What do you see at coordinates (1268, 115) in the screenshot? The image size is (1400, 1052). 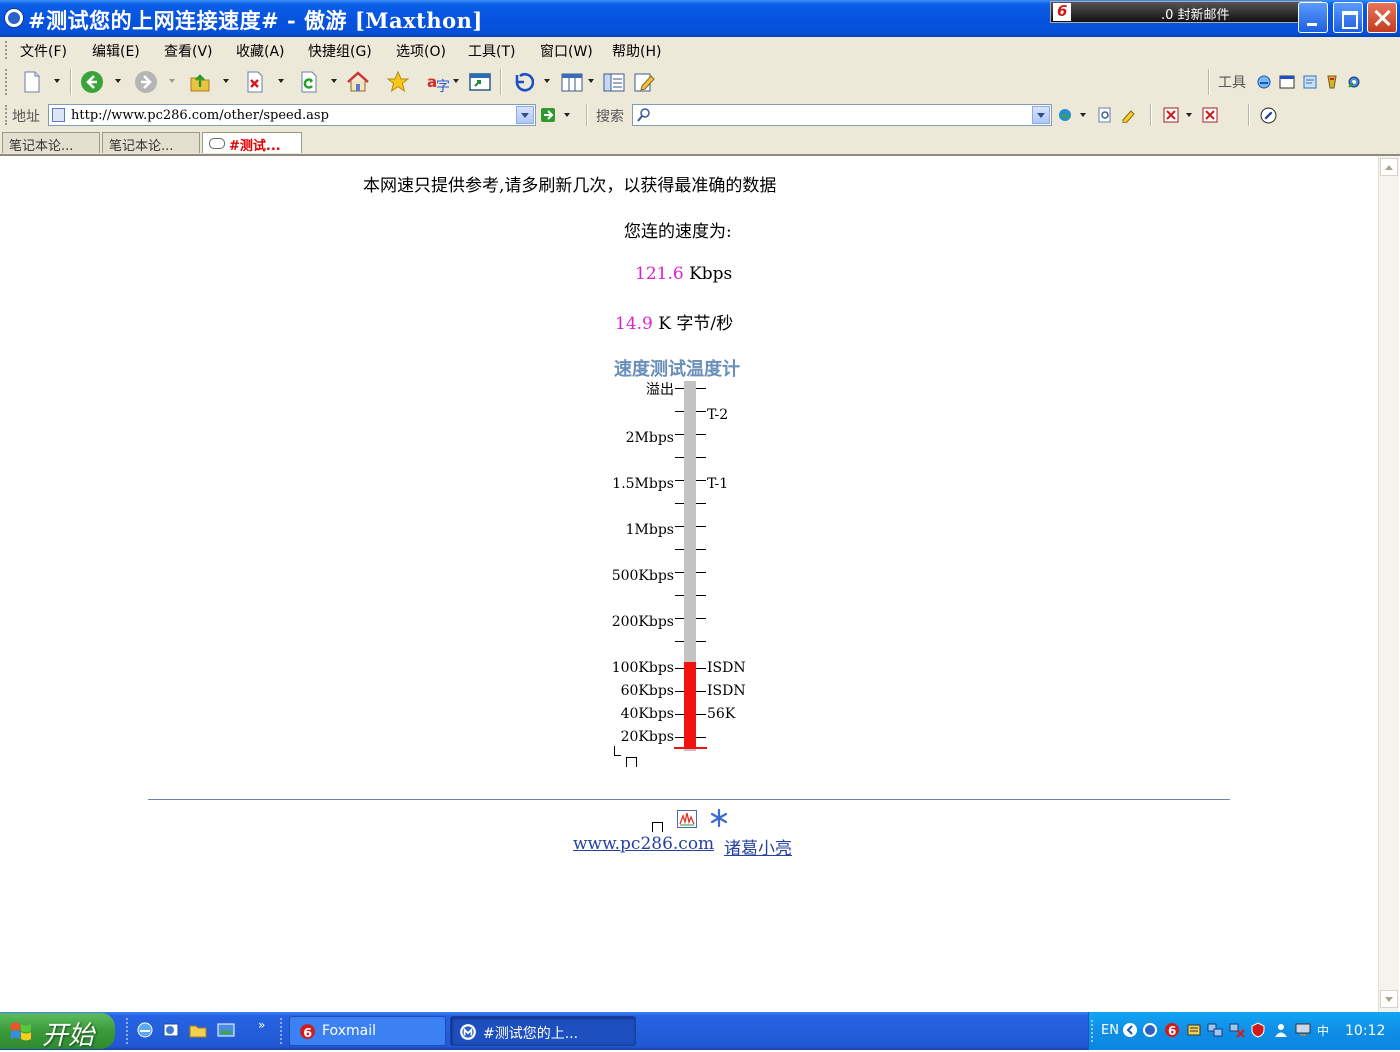 I see `magic-icon` at bounding box center [1268, 115].